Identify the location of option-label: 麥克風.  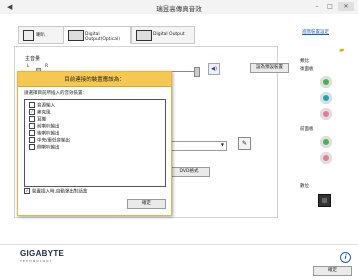
(44, 113).